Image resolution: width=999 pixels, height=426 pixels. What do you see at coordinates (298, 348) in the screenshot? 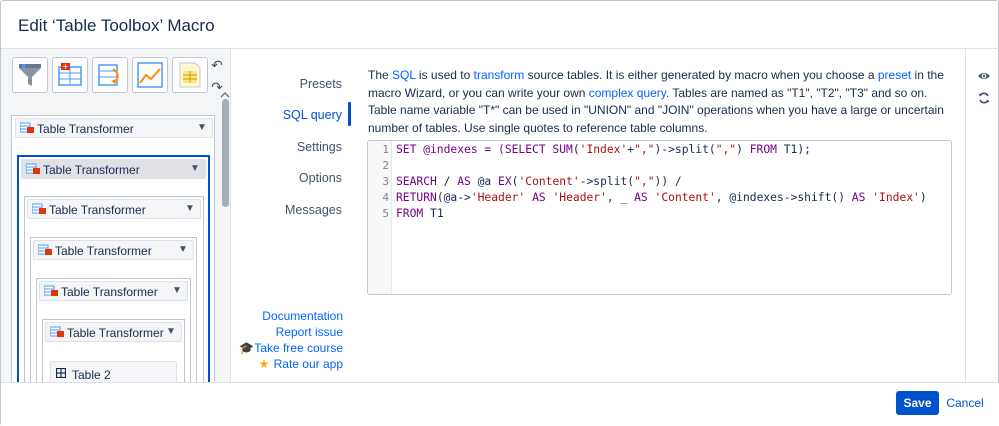
I see `free-course-label: Take free course` at bounding box center [298, 348].